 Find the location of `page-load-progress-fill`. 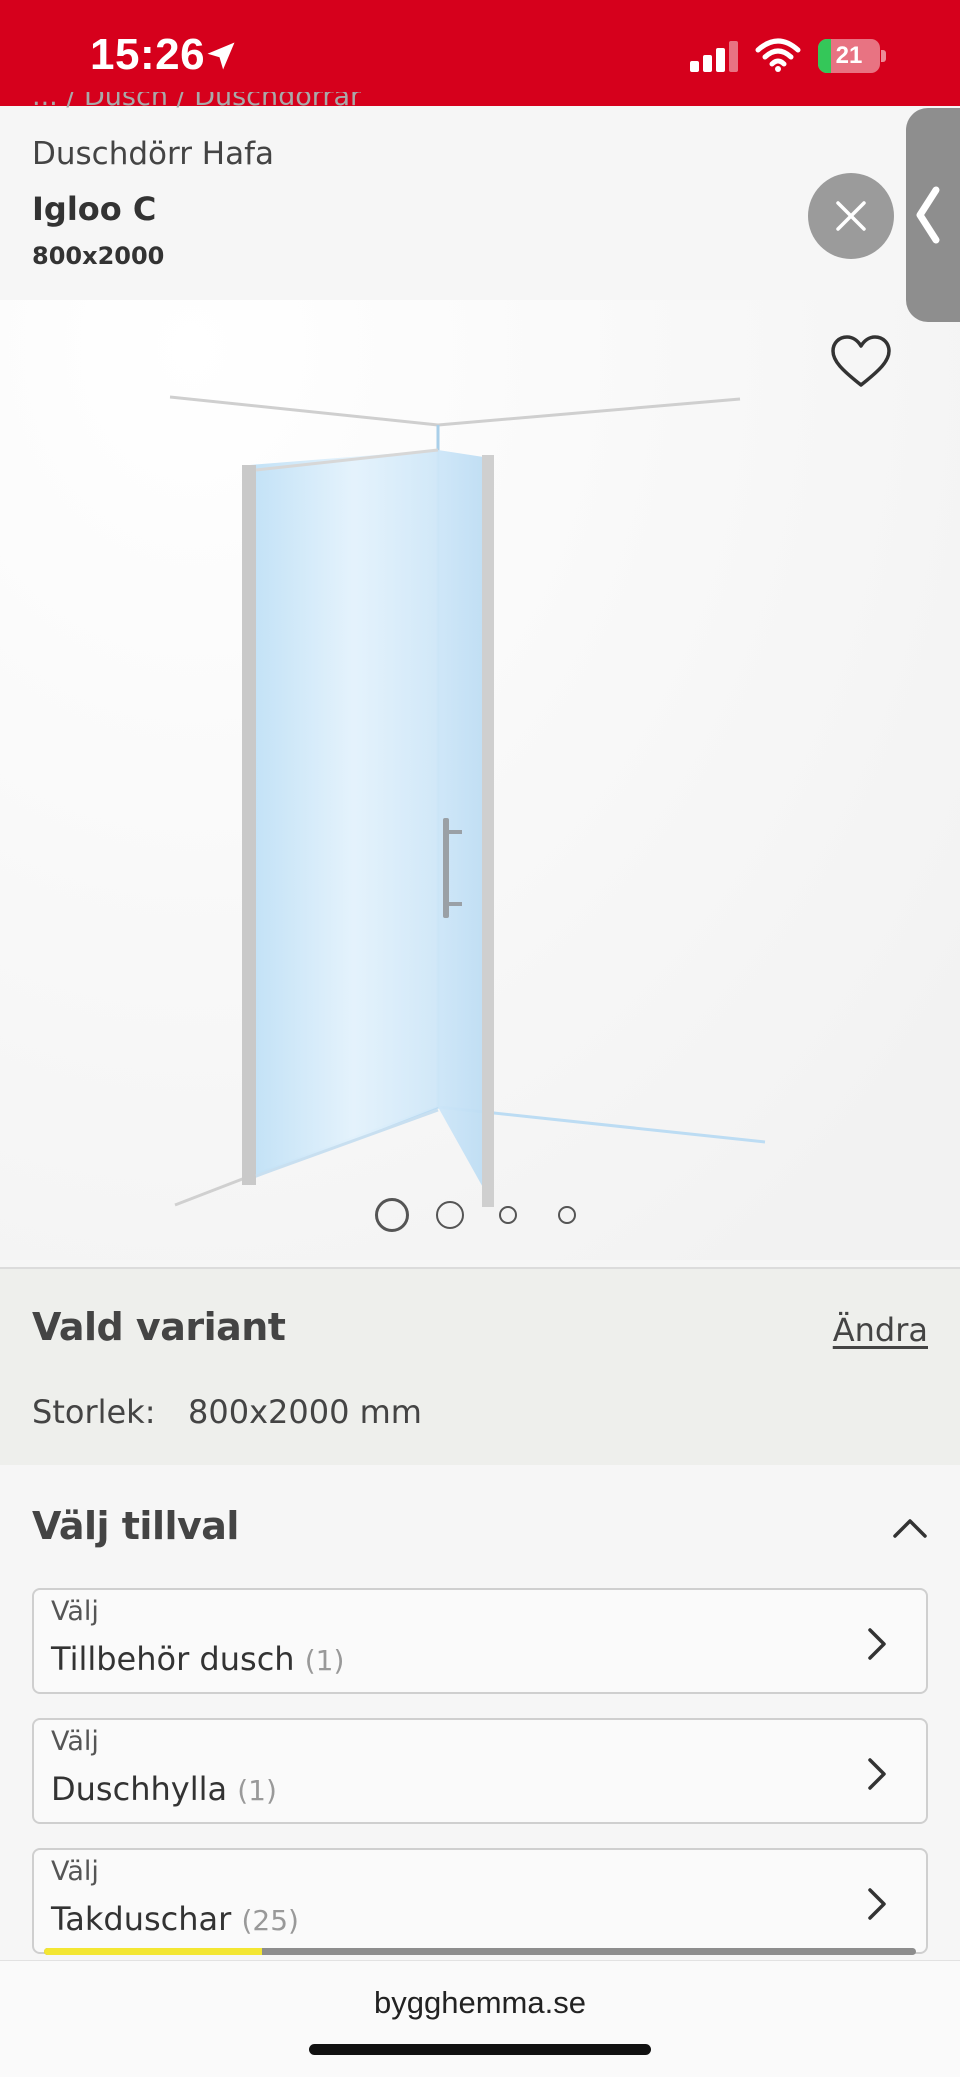

page-load-progress-fill is located at coordinates (153, 1951).